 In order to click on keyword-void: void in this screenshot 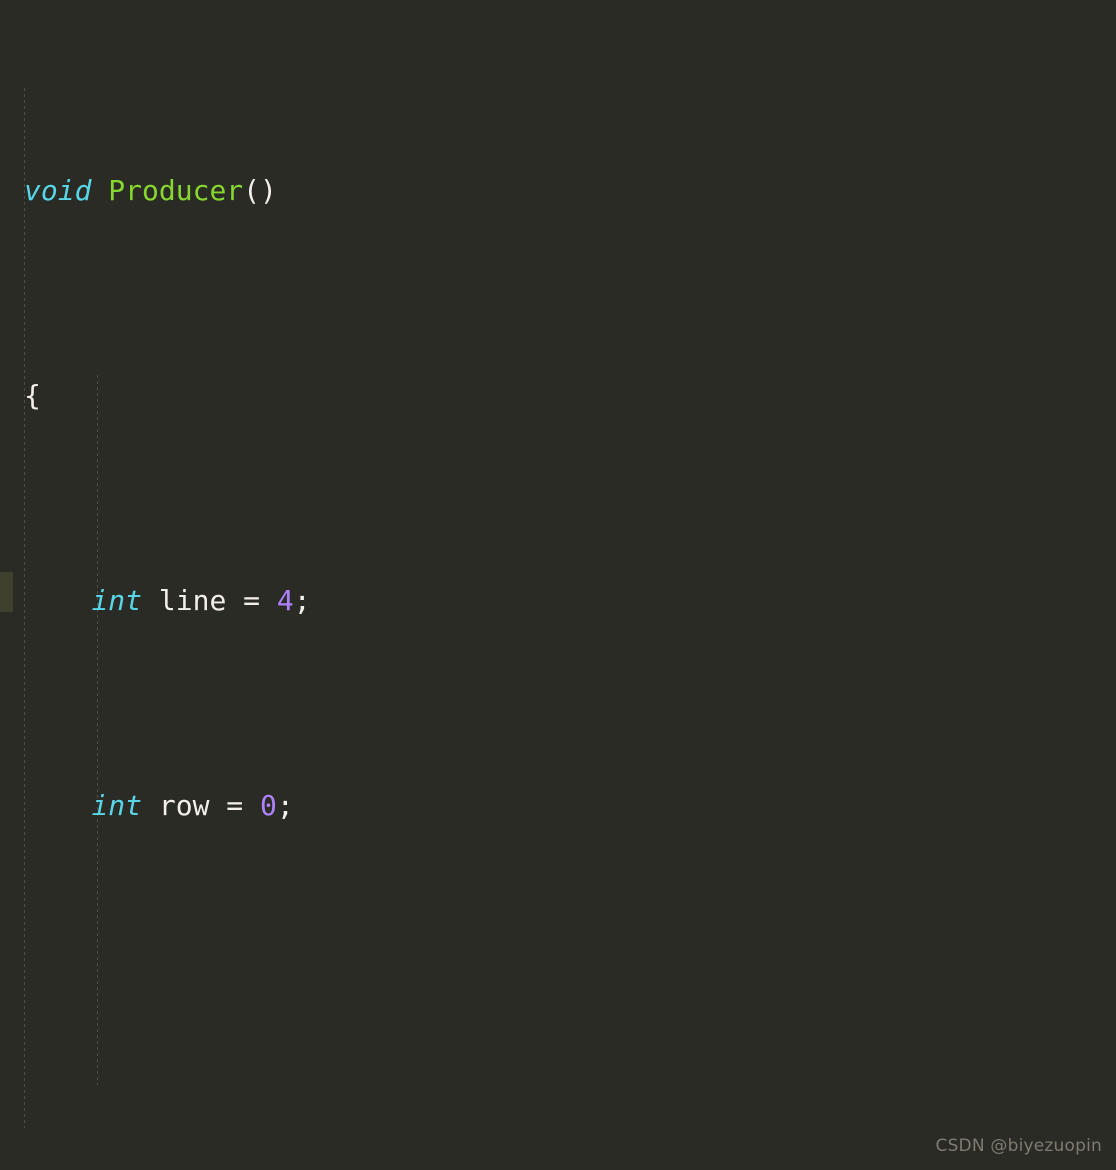, I will do `click(58, 190)`.